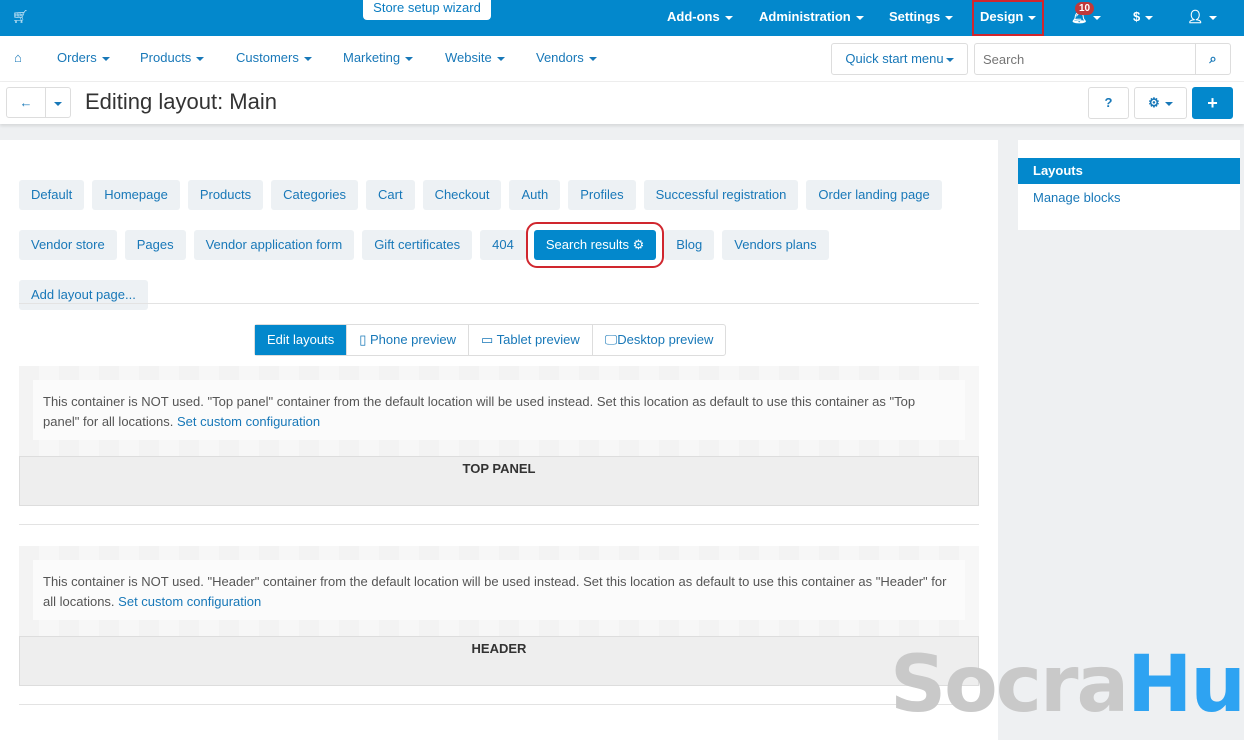 The width and height of the screenshot is (1244, 740). I want to click on notification-count: 10, so click(1085, 8).